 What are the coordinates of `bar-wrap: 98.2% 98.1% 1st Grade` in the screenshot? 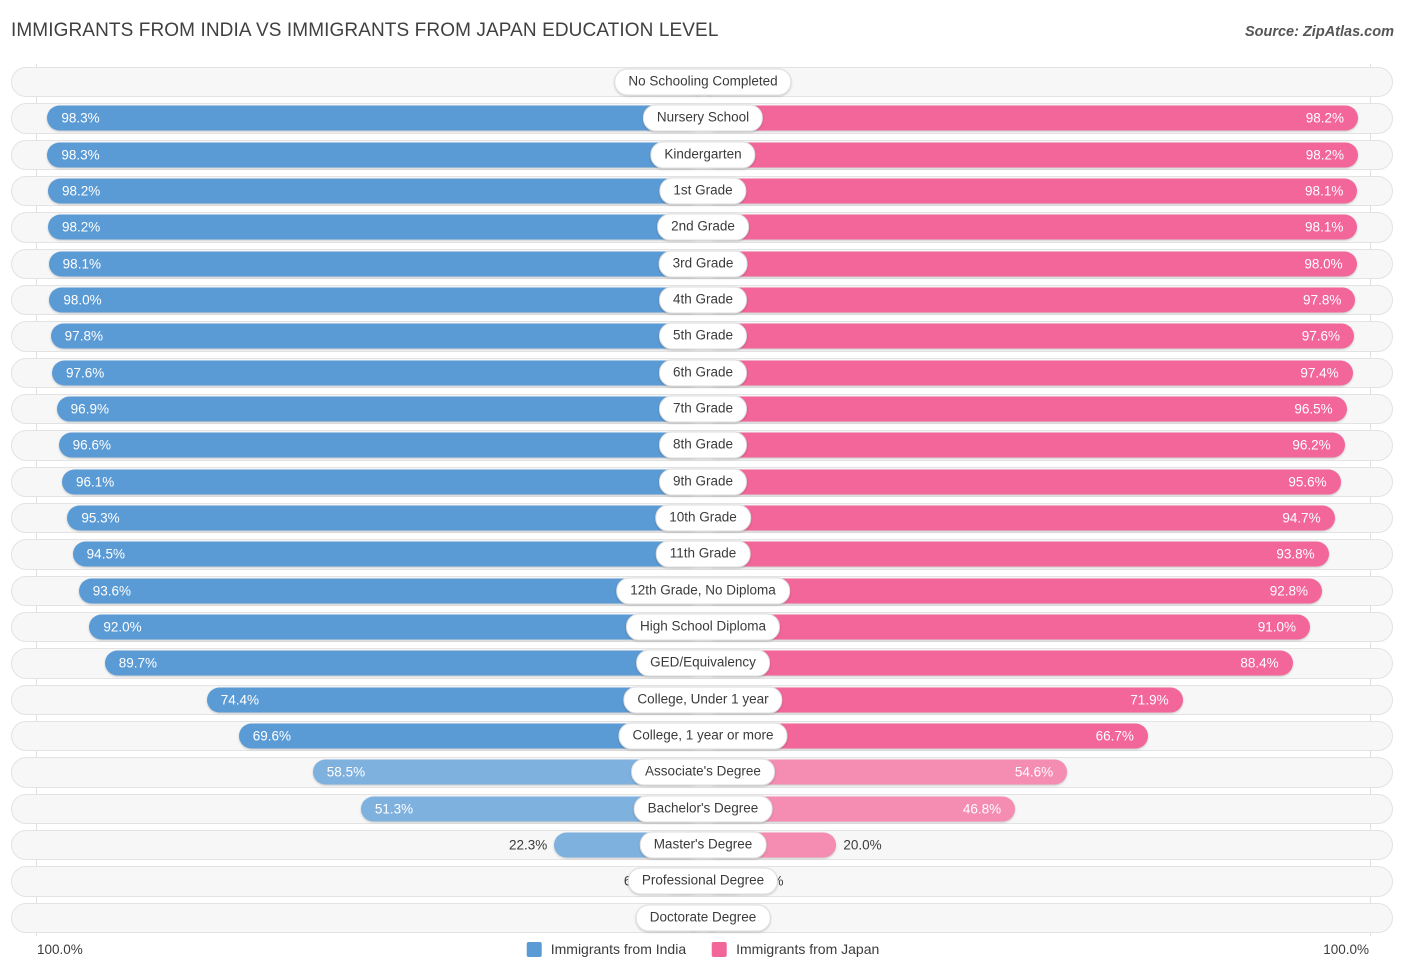 It's located at (703, 191).